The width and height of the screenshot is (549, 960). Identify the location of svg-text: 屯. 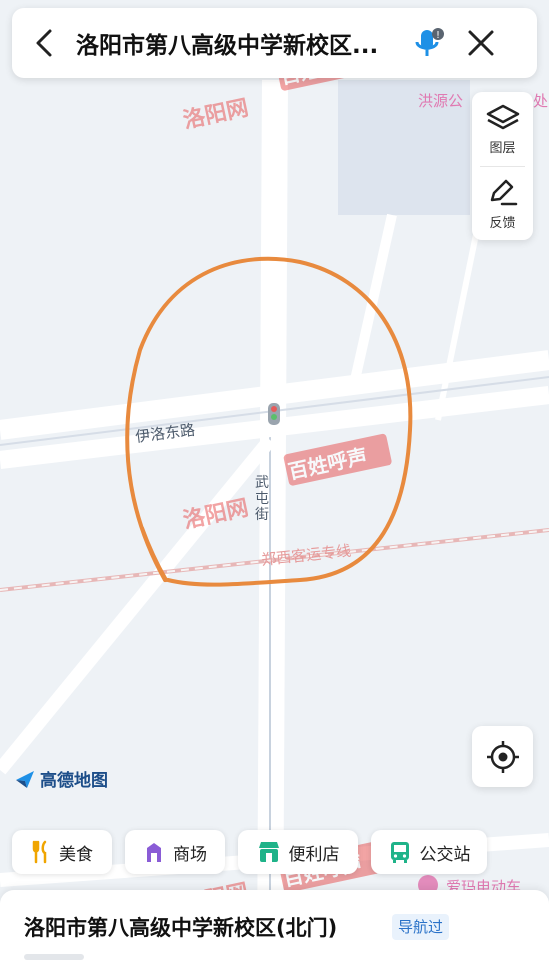
(262, 499).